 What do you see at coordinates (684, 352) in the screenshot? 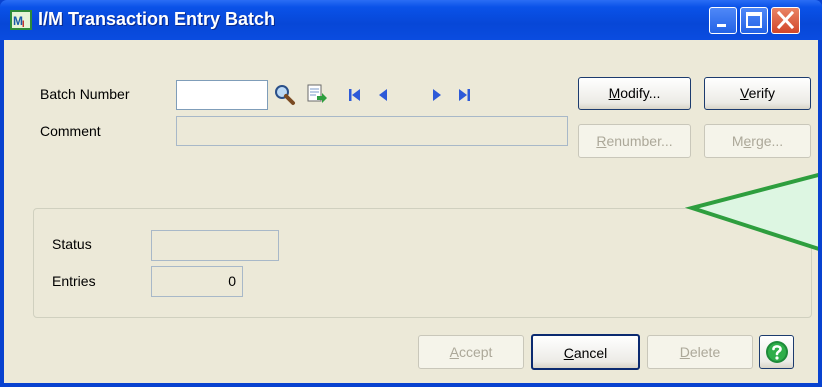
I see `delete-label-hotkey: D` at bounding box center [684, 352].